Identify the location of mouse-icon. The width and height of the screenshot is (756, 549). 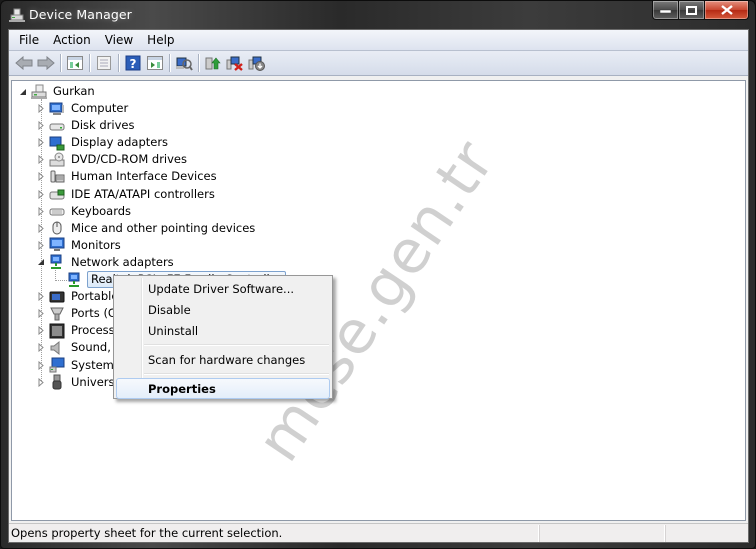
(57, 228).